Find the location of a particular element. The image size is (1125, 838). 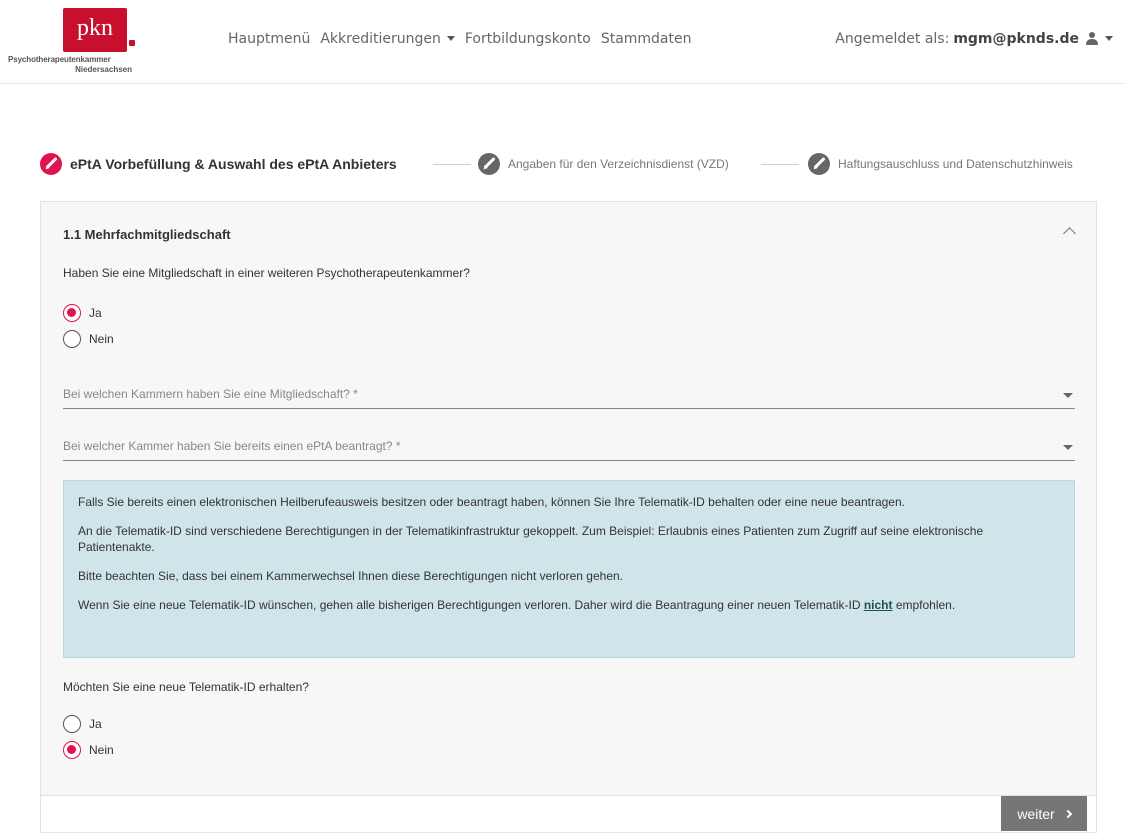

user-email: mgm@pknds.de is located at coordinates (1016, 39).